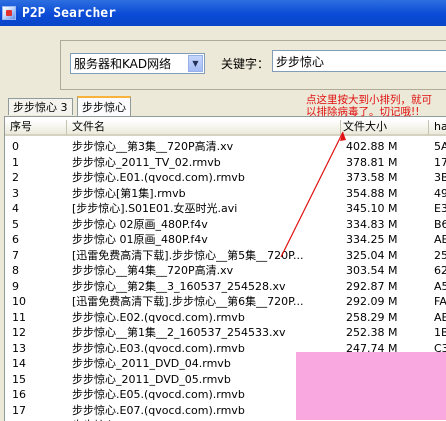 Image resolution: width=446 pixels, height=421 pixels. I want to click on table-row: 6 步步惊心 01原画_480P.f4v 334.25 M AE, so click(225, 240).